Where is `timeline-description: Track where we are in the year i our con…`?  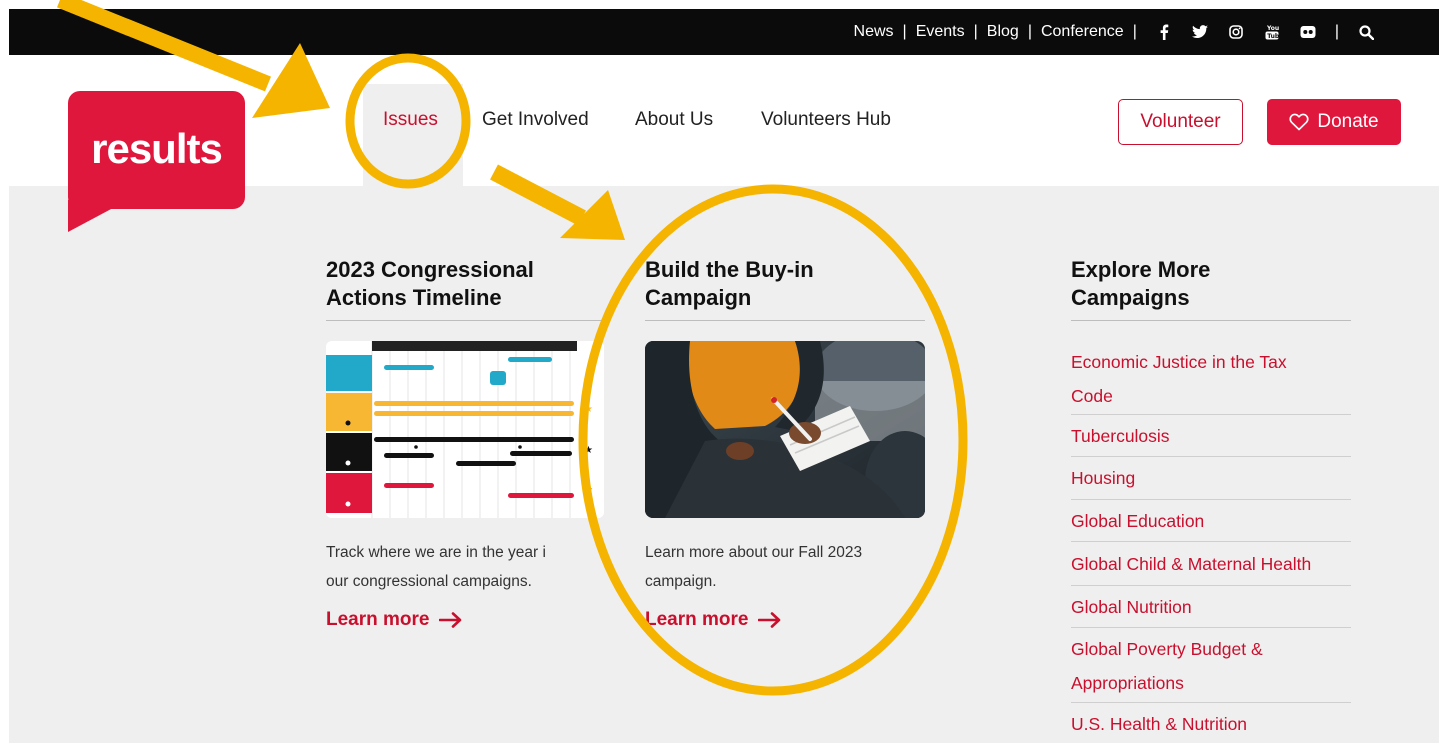
timeline-description: Track where we are in the year i our con… is located at coordinates (436, 567).